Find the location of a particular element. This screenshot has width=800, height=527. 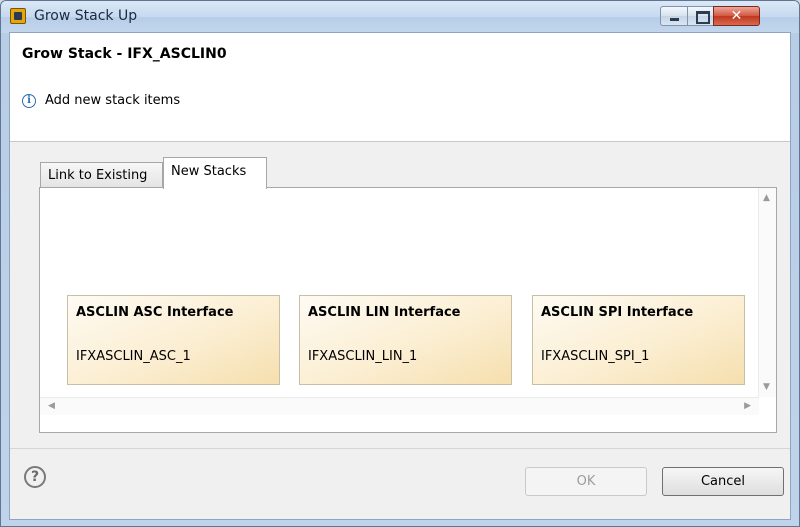

stack-card-spi: ASCLIN SPI Interface IFXASCLIN_SPI_1 is located at coordinates (638, 340).